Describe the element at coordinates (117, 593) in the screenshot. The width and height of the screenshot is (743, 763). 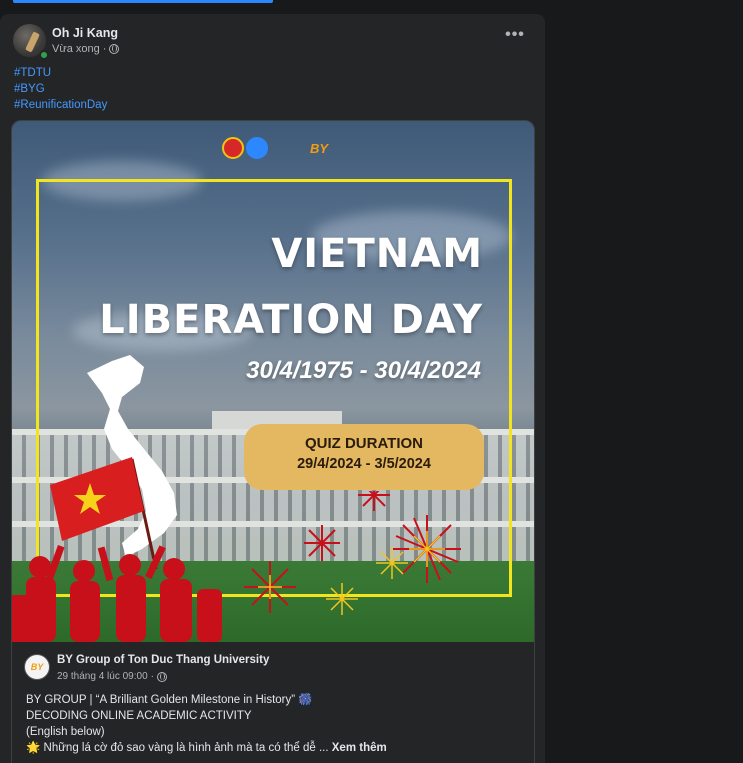
I see `crowd-silhouette` at that location.